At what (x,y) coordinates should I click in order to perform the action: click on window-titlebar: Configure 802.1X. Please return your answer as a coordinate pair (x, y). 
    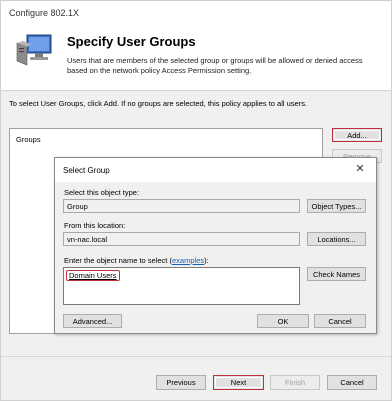
    Looking at the image, I should click on (196, 13).